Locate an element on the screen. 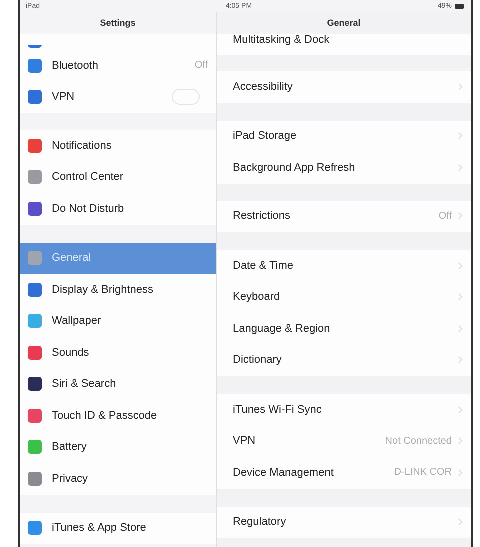  sidebar-title: Settings is located at coordinates (118, 23).